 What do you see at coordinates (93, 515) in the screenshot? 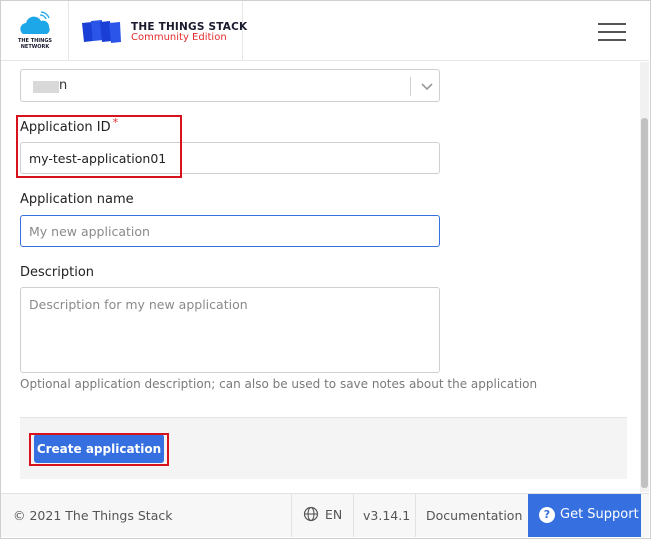
I see `copyright-text: © 2021 The Things Stack` at bounding box center [93, 515].